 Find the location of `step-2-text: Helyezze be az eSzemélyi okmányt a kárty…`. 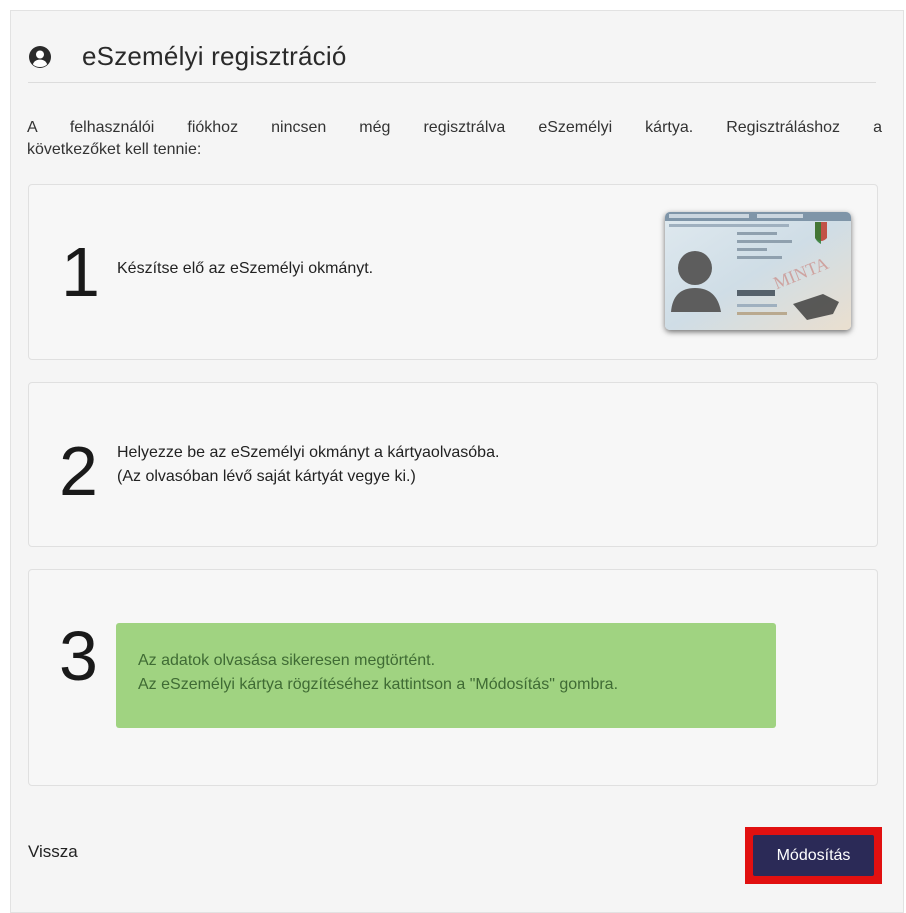

step-2-text: Helyezze be az eSzemélyi okmányt a kárty… is located at coordinates (308, 465).